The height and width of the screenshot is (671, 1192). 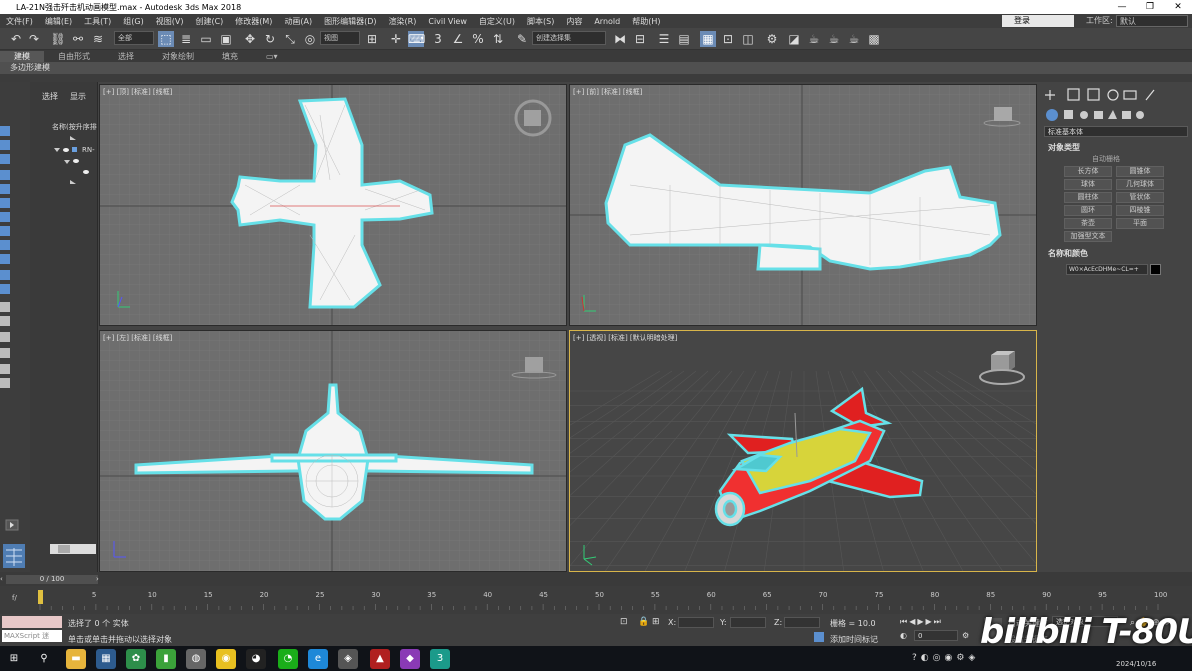 I want to click on move-icon: ✥, so click(x=250, y=39).